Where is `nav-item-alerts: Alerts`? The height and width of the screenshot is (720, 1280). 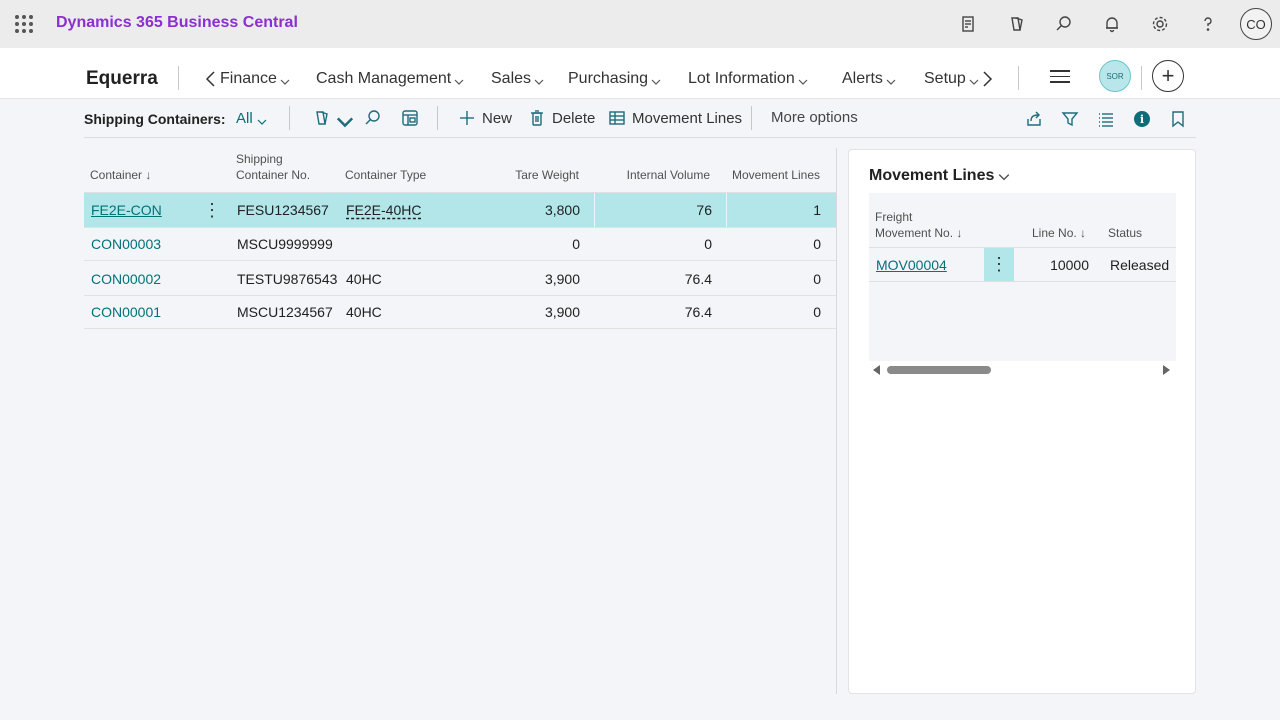 nav-item-alerts: Alerts is located at coordinates (869, 79).